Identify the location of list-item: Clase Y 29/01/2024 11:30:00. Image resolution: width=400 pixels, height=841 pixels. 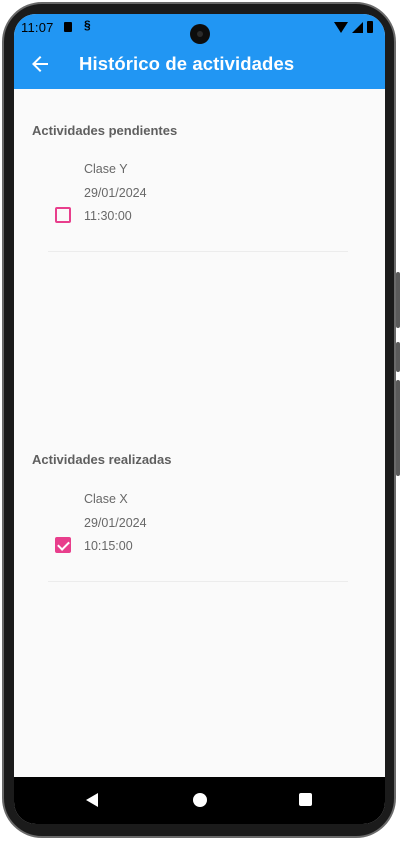
(198, 212).